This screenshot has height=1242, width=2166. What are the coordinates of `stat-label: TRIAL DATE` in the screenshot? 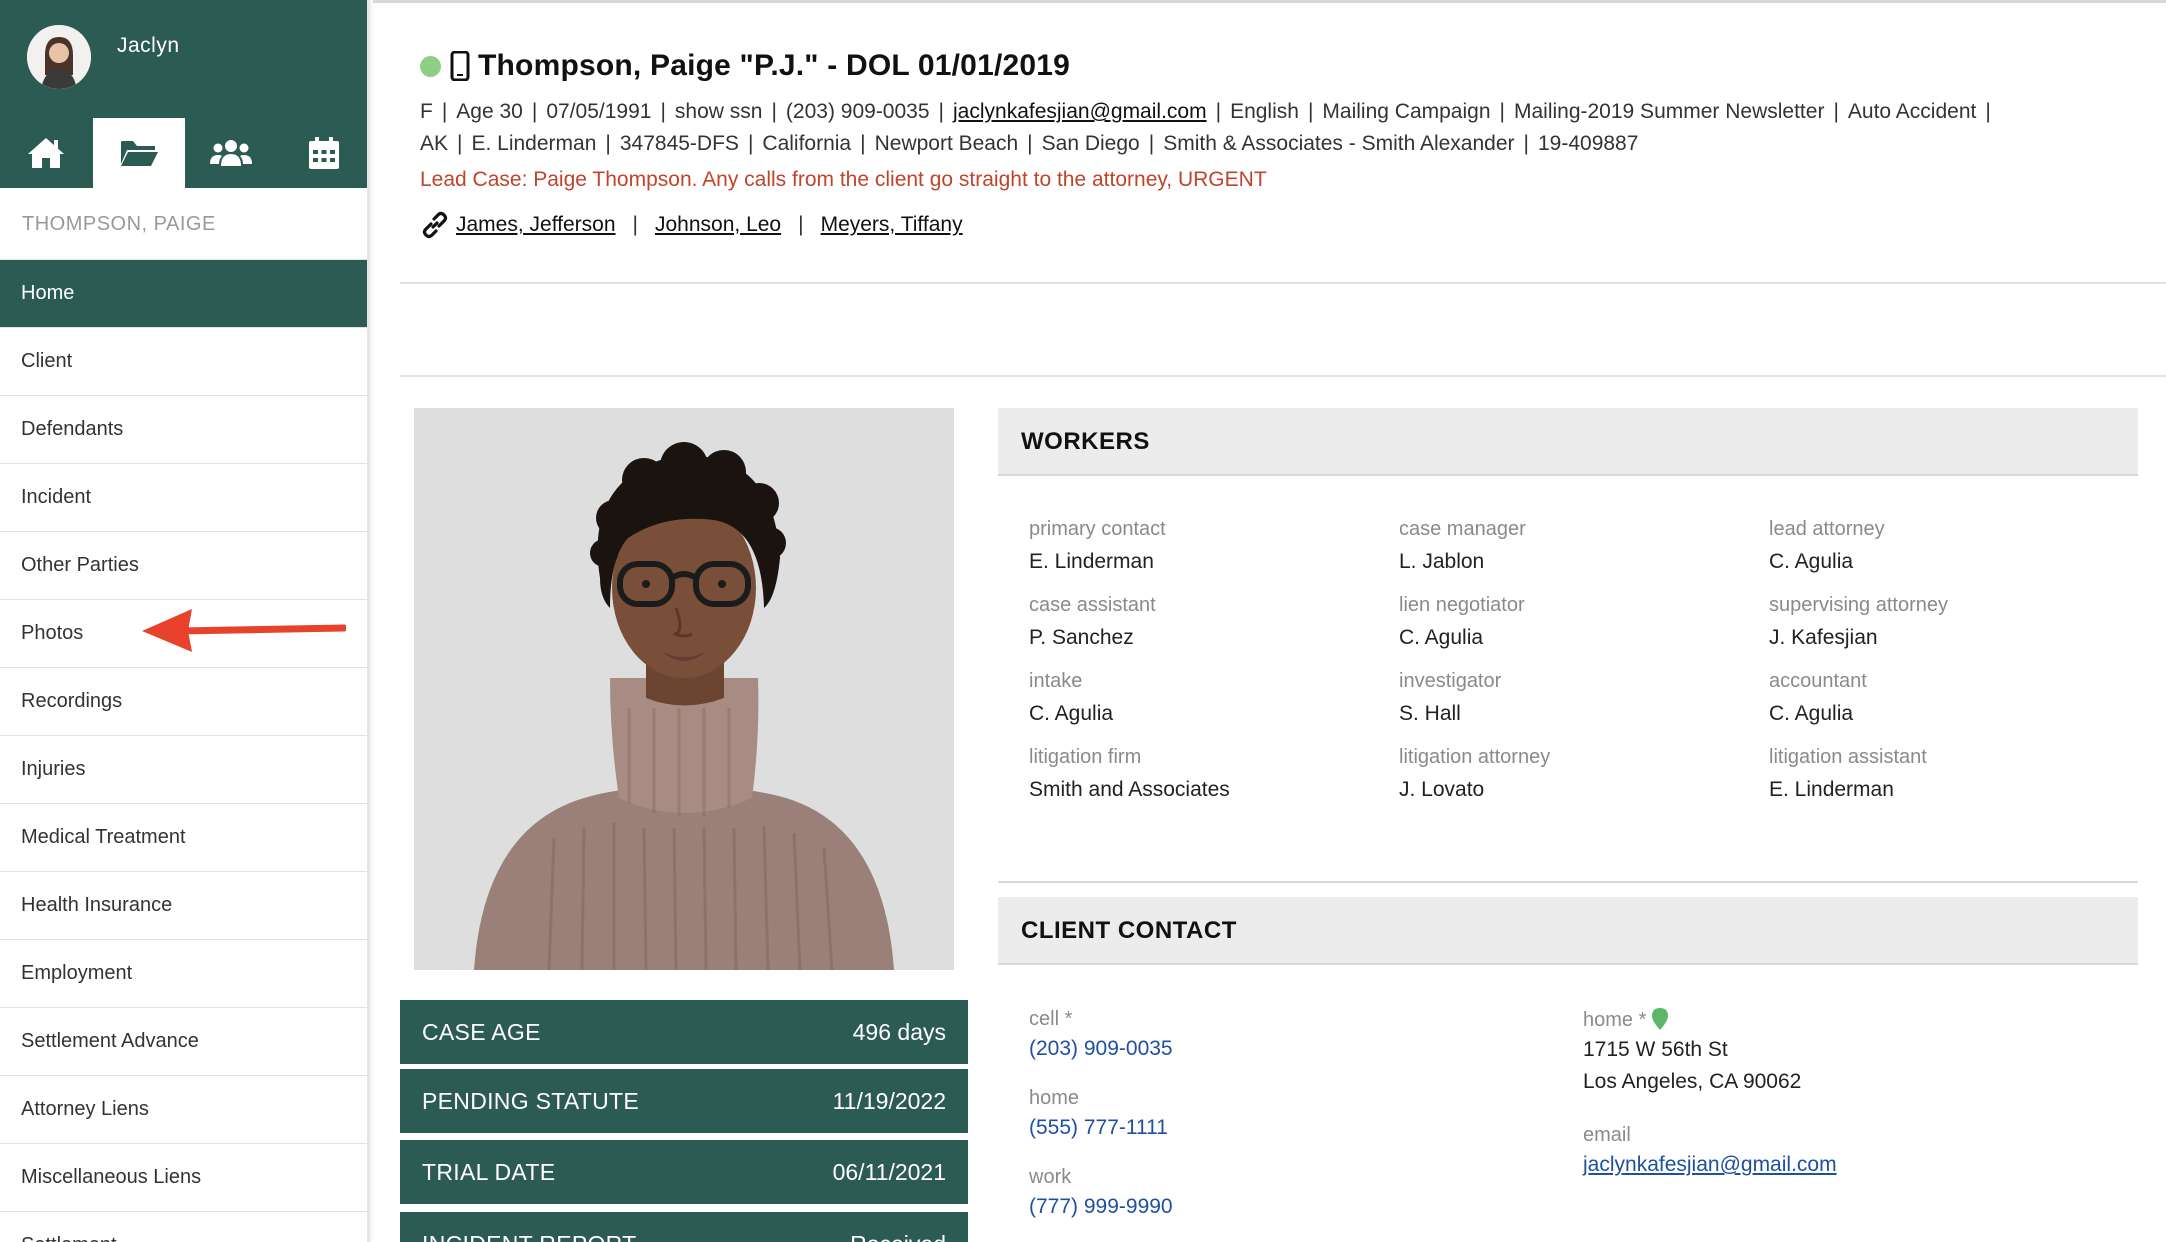 It's located at (489, 1171).